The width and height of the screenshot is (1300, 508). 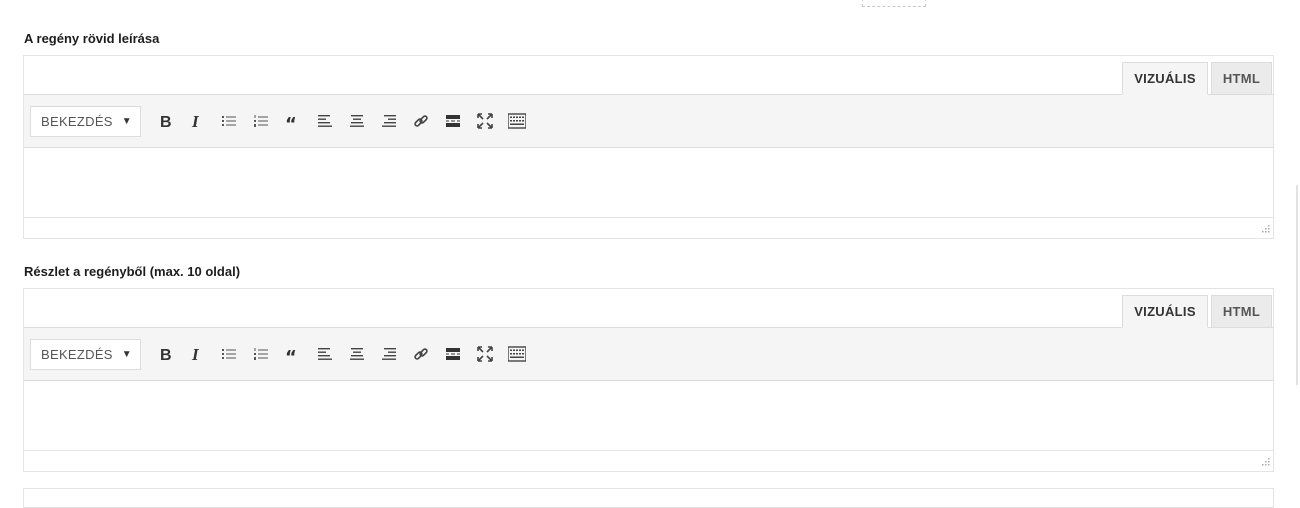 What do you see at coordinates (1297, 285) in the screenshot?
I see `scrollbar-track` at bounding box center [1297, 285].